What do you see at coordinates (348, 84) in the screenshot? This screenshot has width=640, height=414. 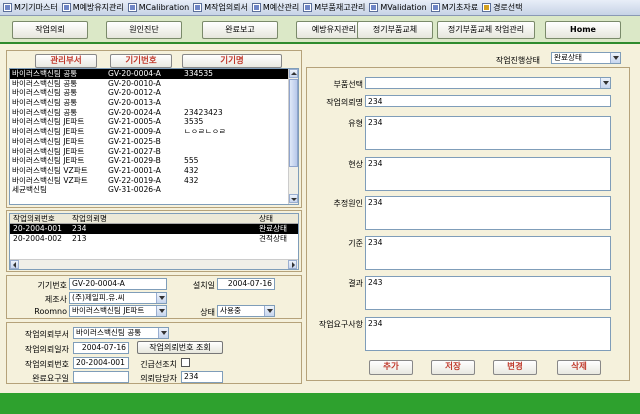 I see `part-select-label: 부품선택` at bounding box center [348, 84].